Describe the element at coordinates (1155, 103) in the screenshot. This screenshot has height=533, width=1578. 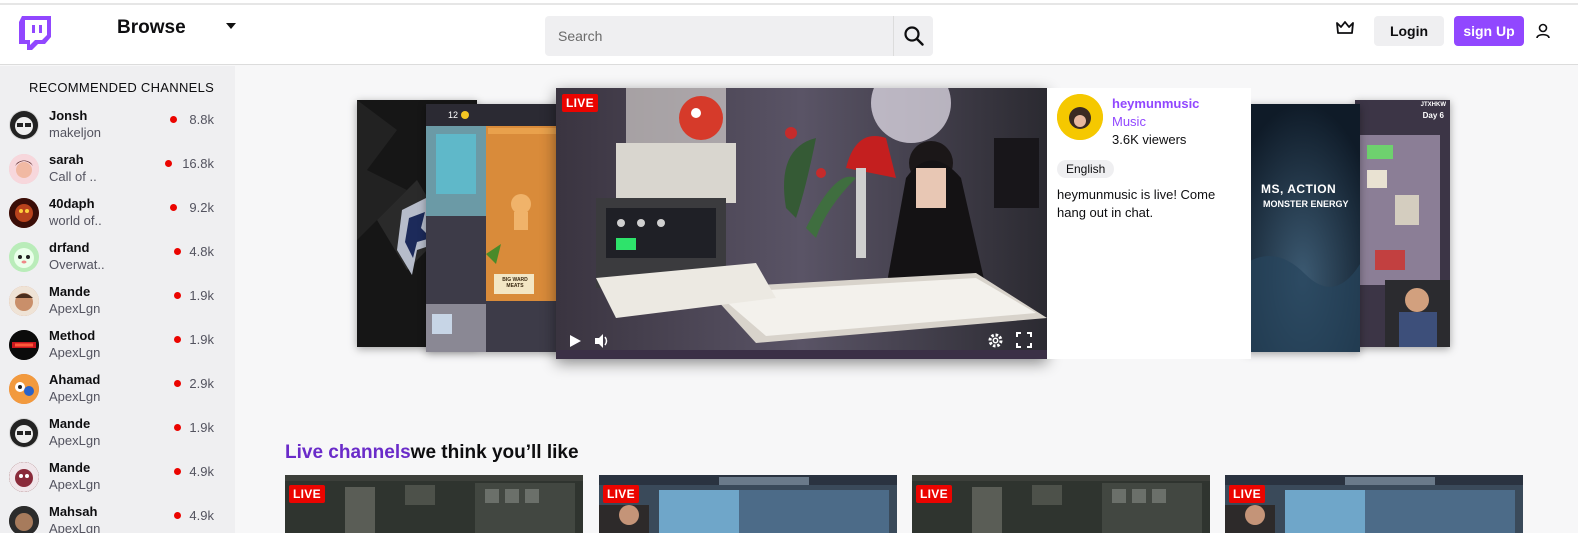
I see `featured-channel-name: heymunmusic` at that location.